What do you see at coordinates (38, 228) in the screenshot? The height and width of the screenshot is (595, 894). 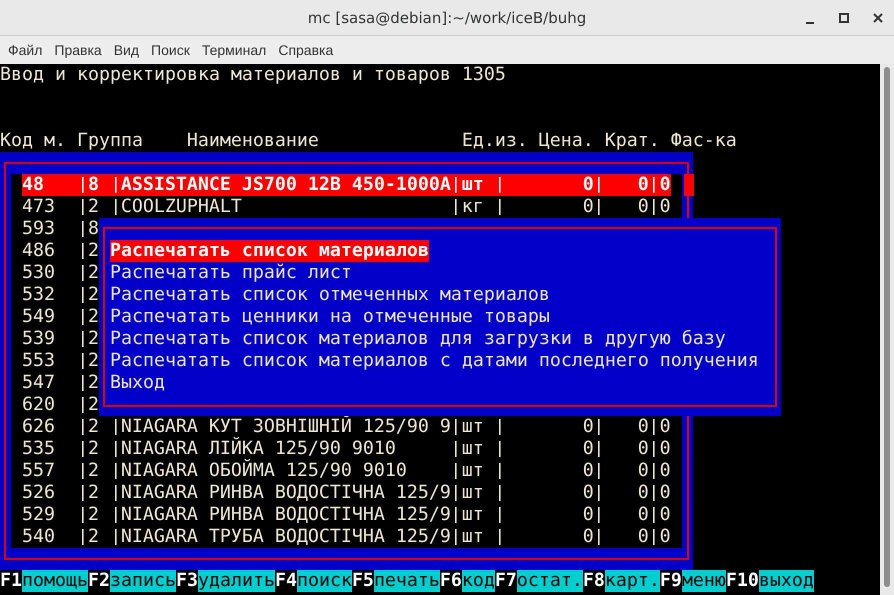 I see `table-cell: 593` at bounding box center [38, 228].